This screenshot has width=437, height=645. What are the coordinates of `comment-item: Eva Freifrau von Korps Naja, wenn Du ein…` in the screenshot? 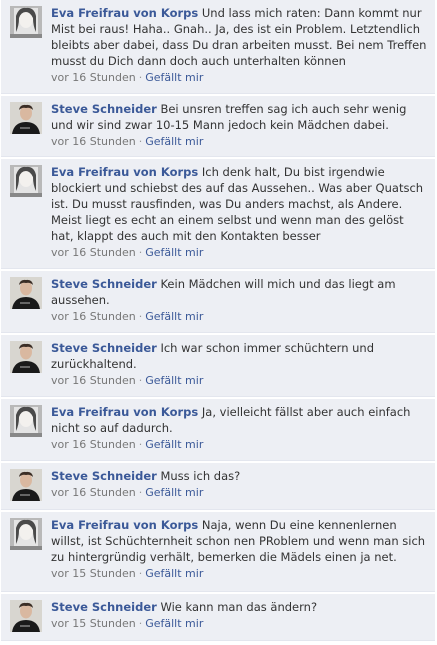 It's located at (218, 552).